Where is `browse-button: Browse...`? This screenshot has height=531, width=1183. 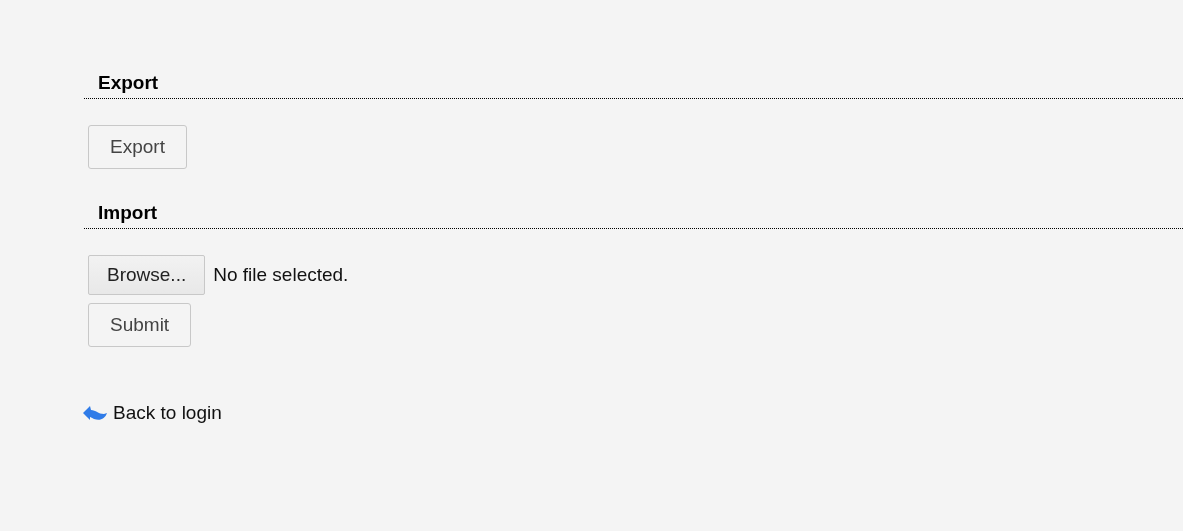
browse-button: Browse... is located at coordinates (147, 275).